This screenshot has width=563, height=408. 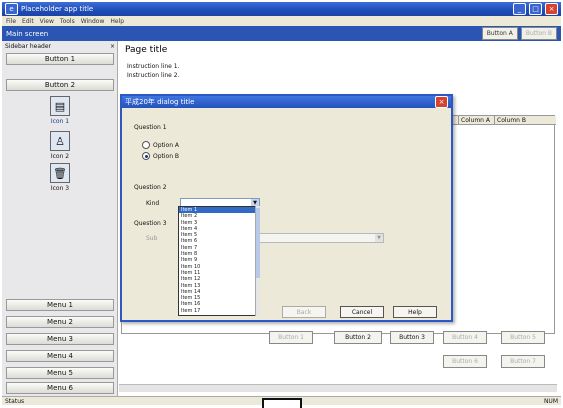 I want to click on action-button-3: Button 3, so click(x=412, y=337).